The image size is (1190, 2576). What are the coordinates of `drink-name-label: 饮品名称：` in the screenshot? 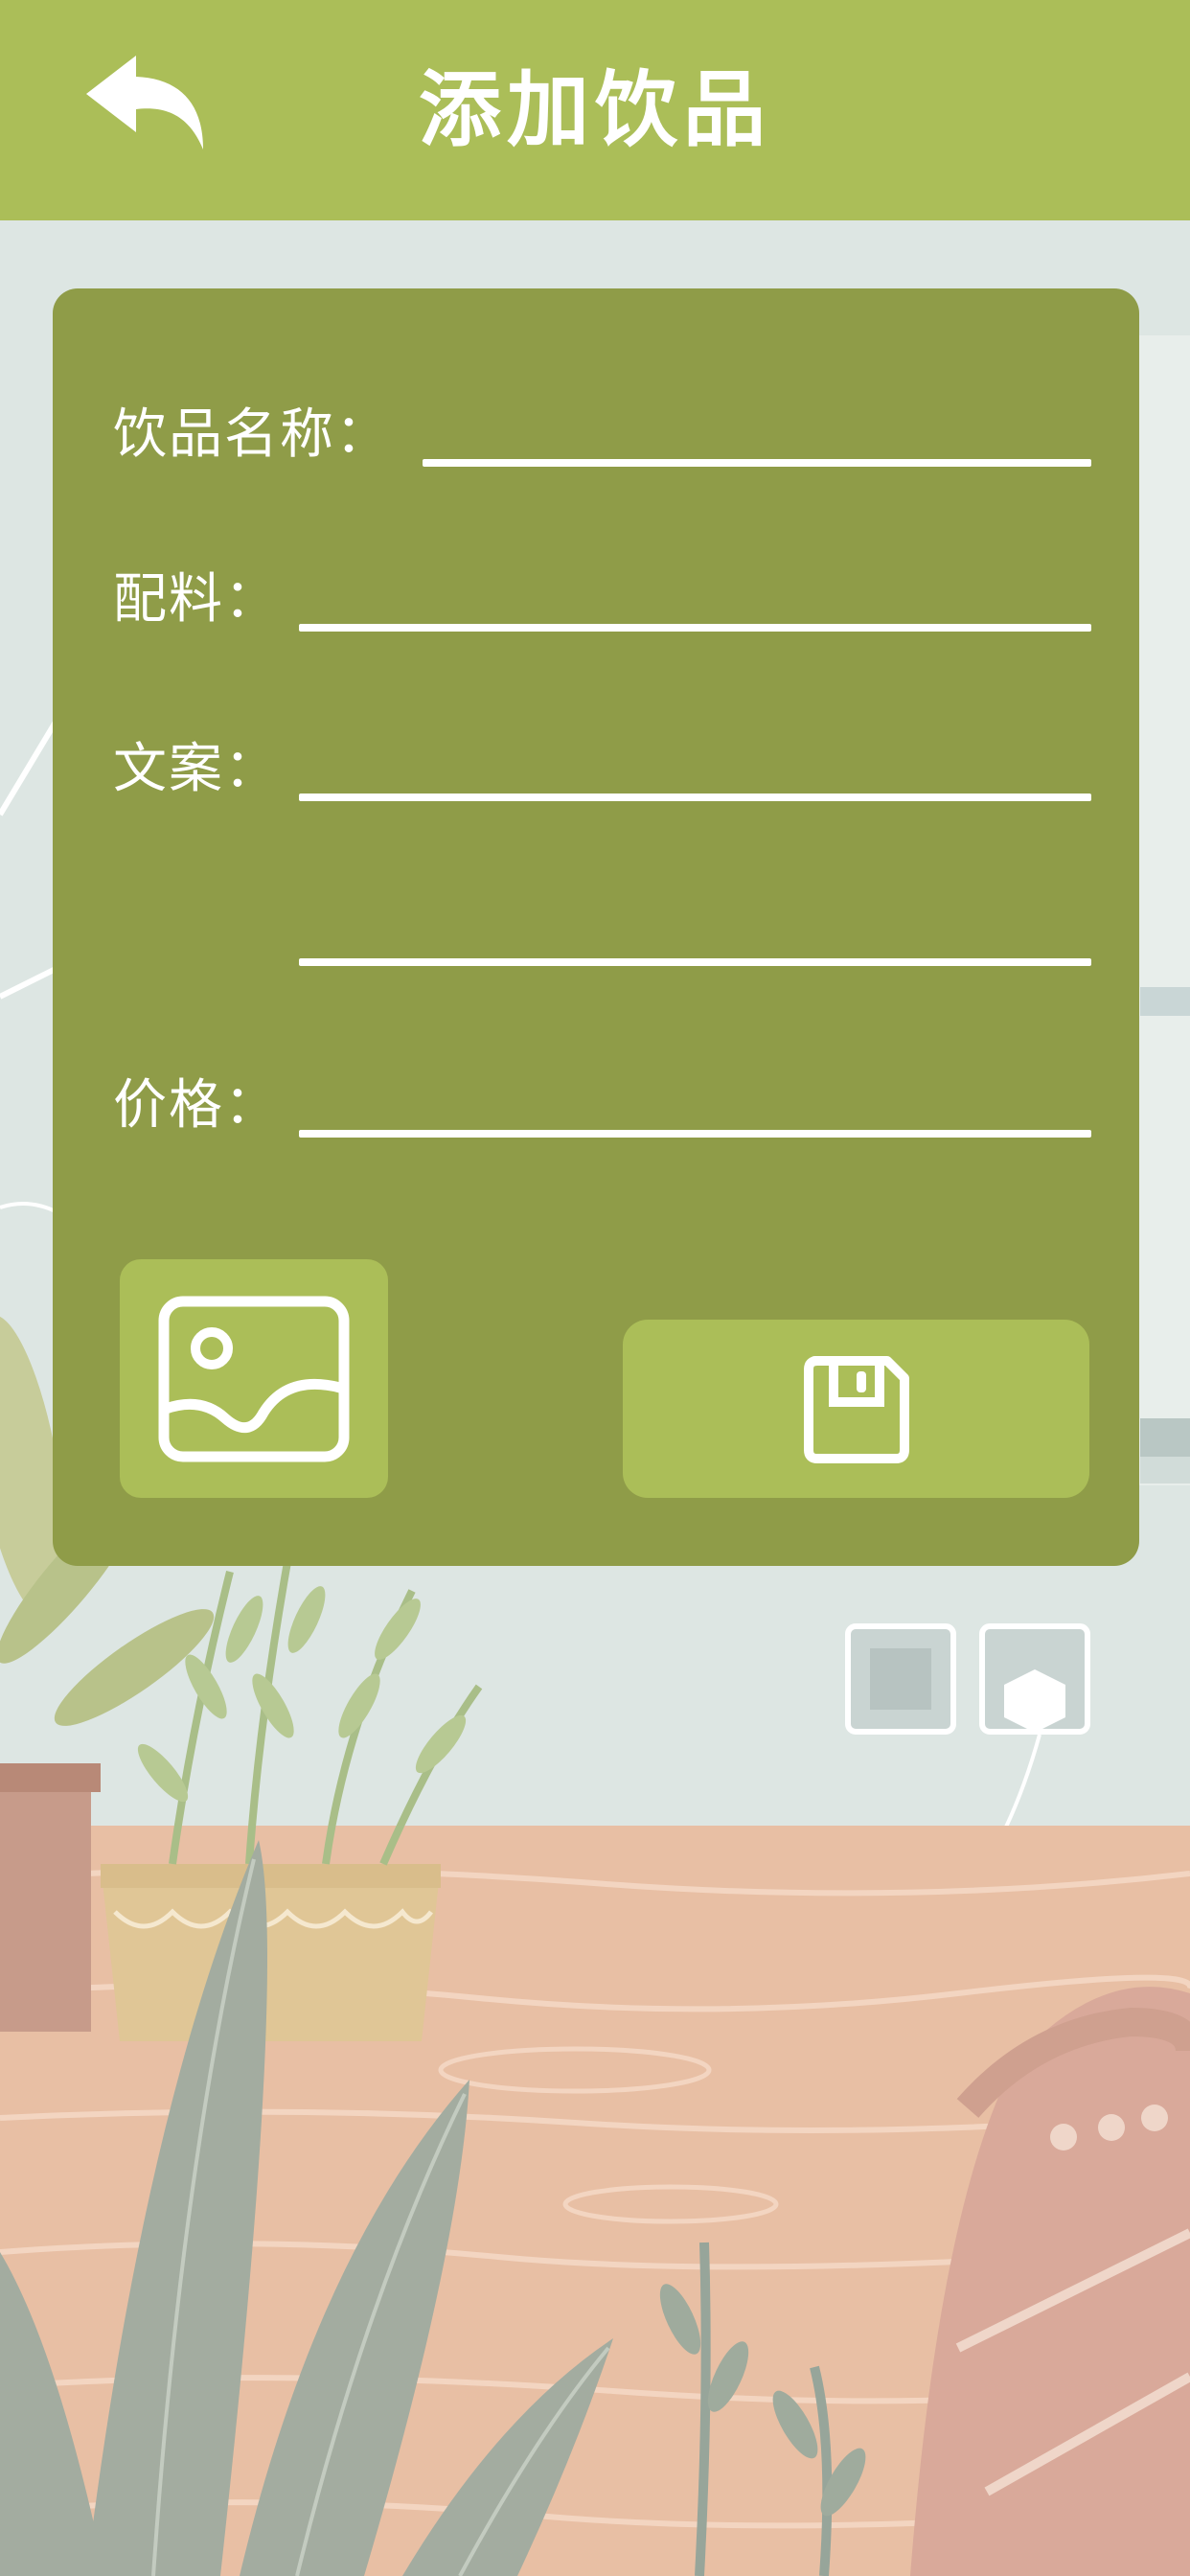 It's located at (252, 434).